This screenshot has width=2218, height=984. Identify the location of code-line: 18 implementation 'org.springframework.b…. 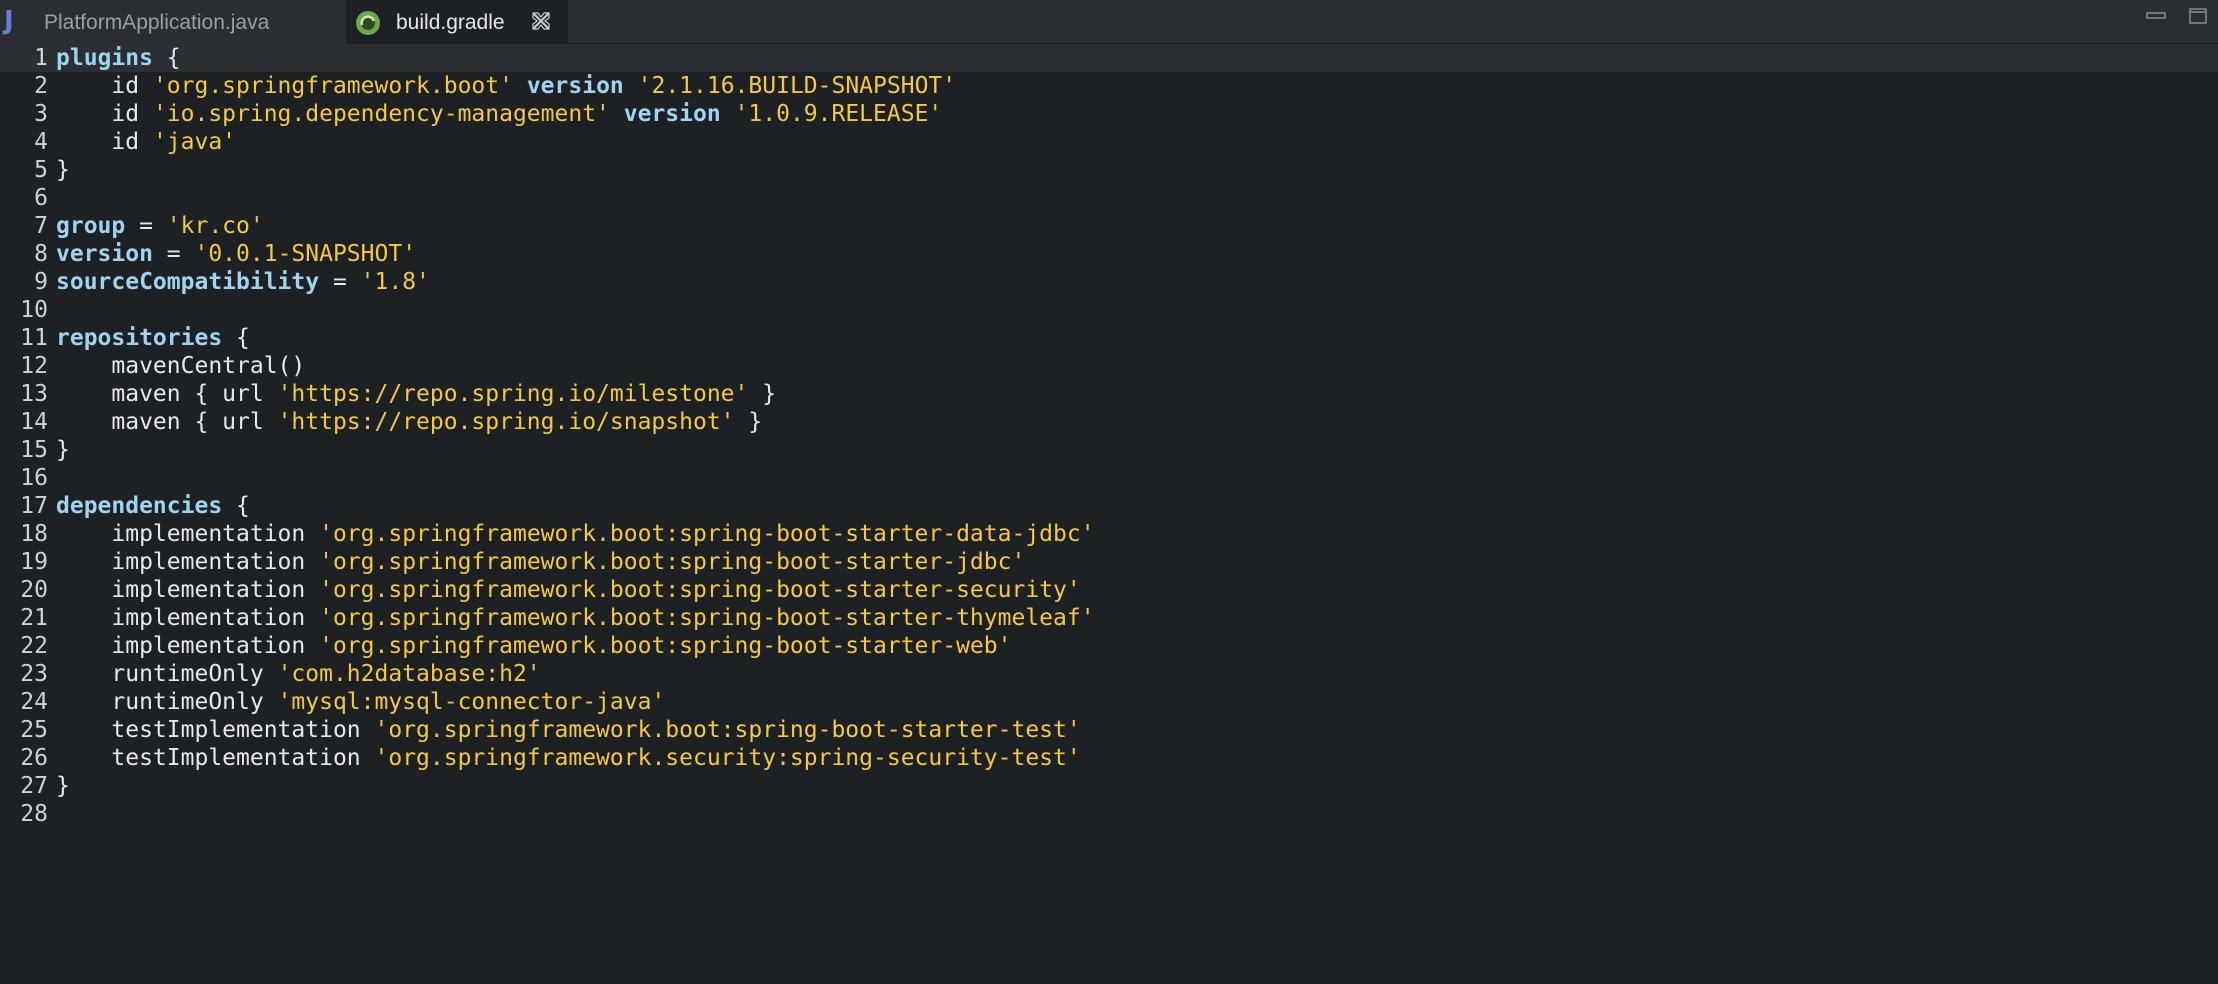
(1109, 534).